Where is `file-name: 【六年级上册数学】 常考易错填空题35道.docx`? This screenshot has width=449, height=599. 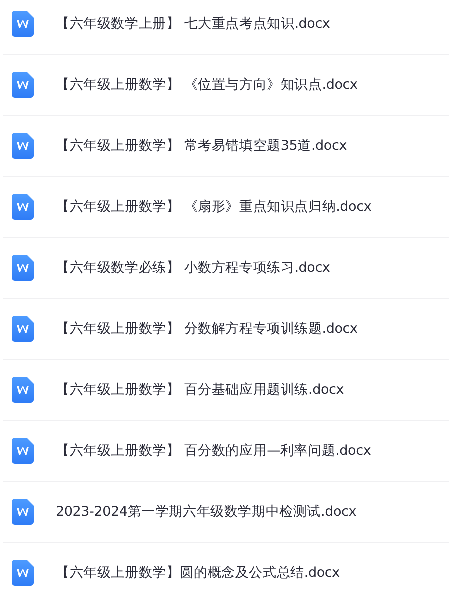
file-name: 【六年级上册数学】 常考易错填空题35道.docx is located at coordinates (202, 146).